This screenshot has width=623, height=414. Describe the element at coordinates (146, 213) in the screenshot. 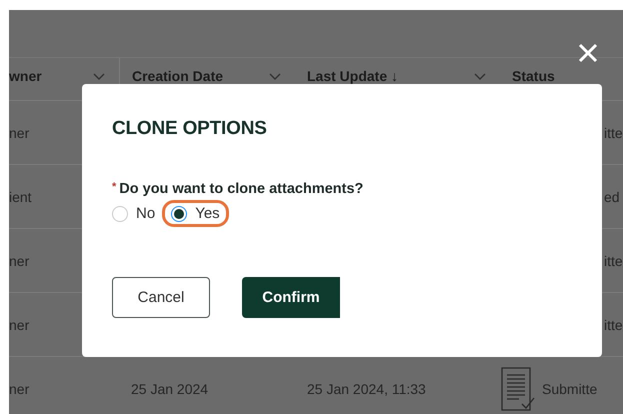

I see `option-label: No` at that location.